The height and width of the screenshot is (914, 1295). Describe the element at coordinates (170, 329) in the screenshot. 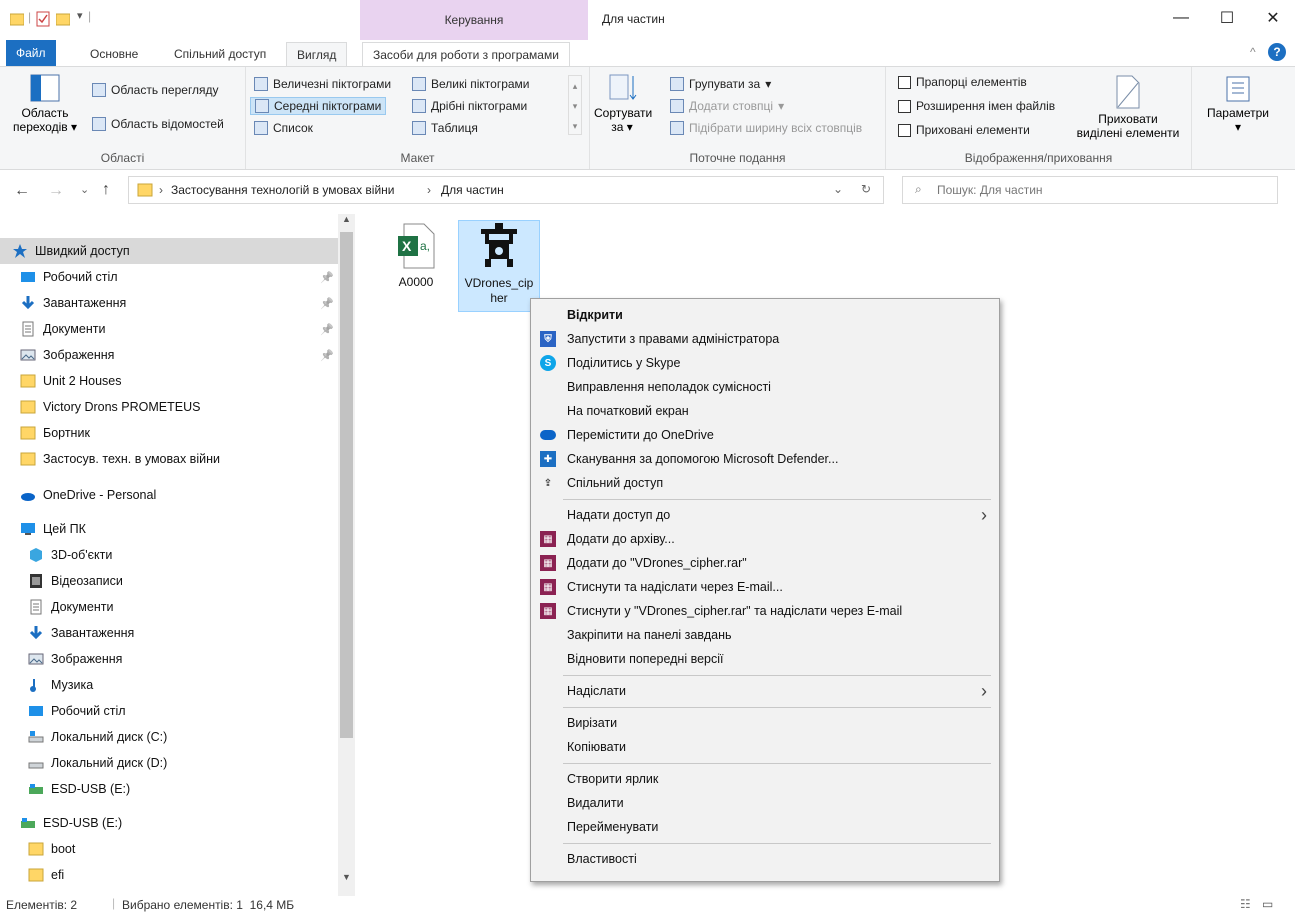

I see `nav-item: Документи 📌` at that location.